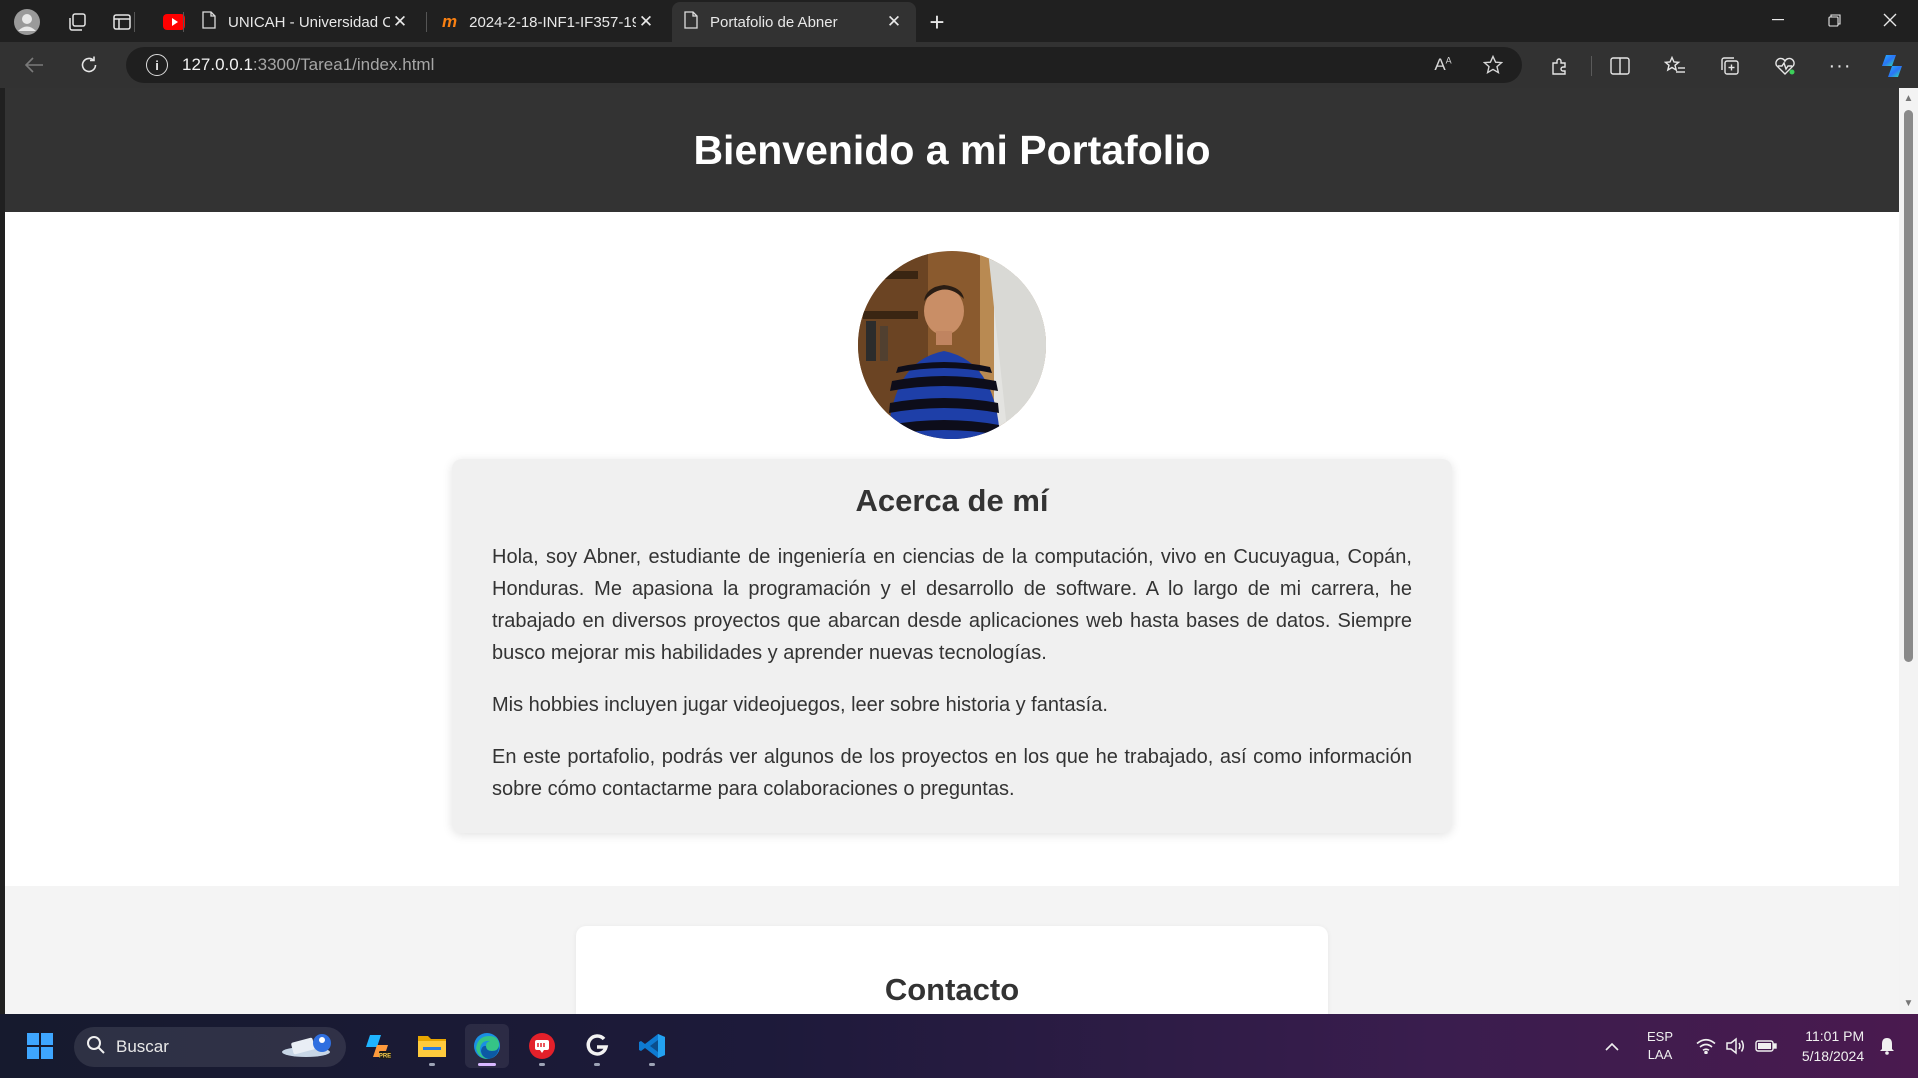 The image size is (1918, 1078). I want to click on tab-portafolio: Portafolio de Abner ✕, so click(794, 22).